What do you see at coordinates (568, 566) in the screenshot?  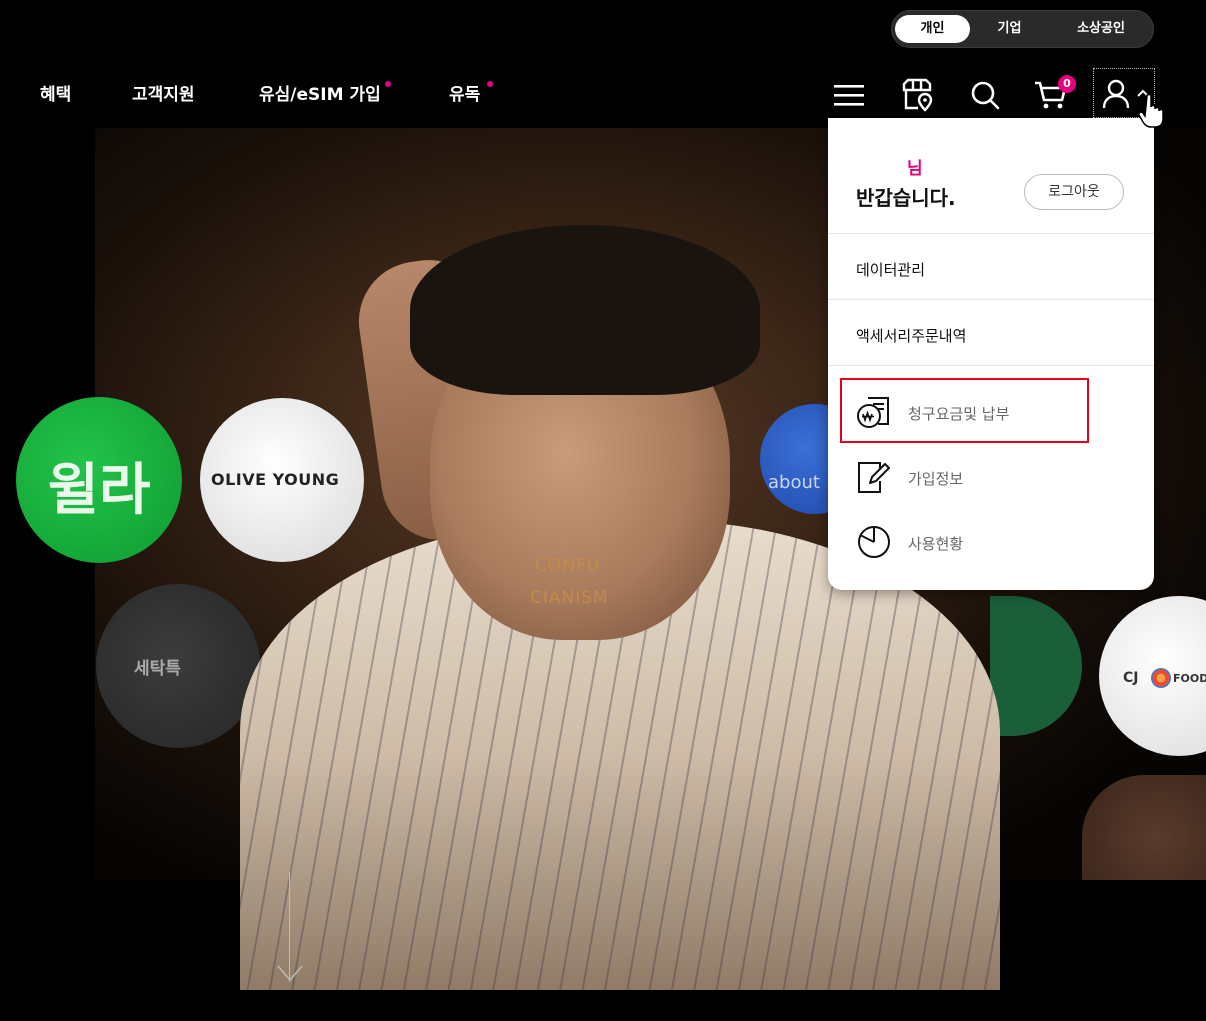 I see `confucianism-text-line1: CONFU` at bounding box center [568, 566].